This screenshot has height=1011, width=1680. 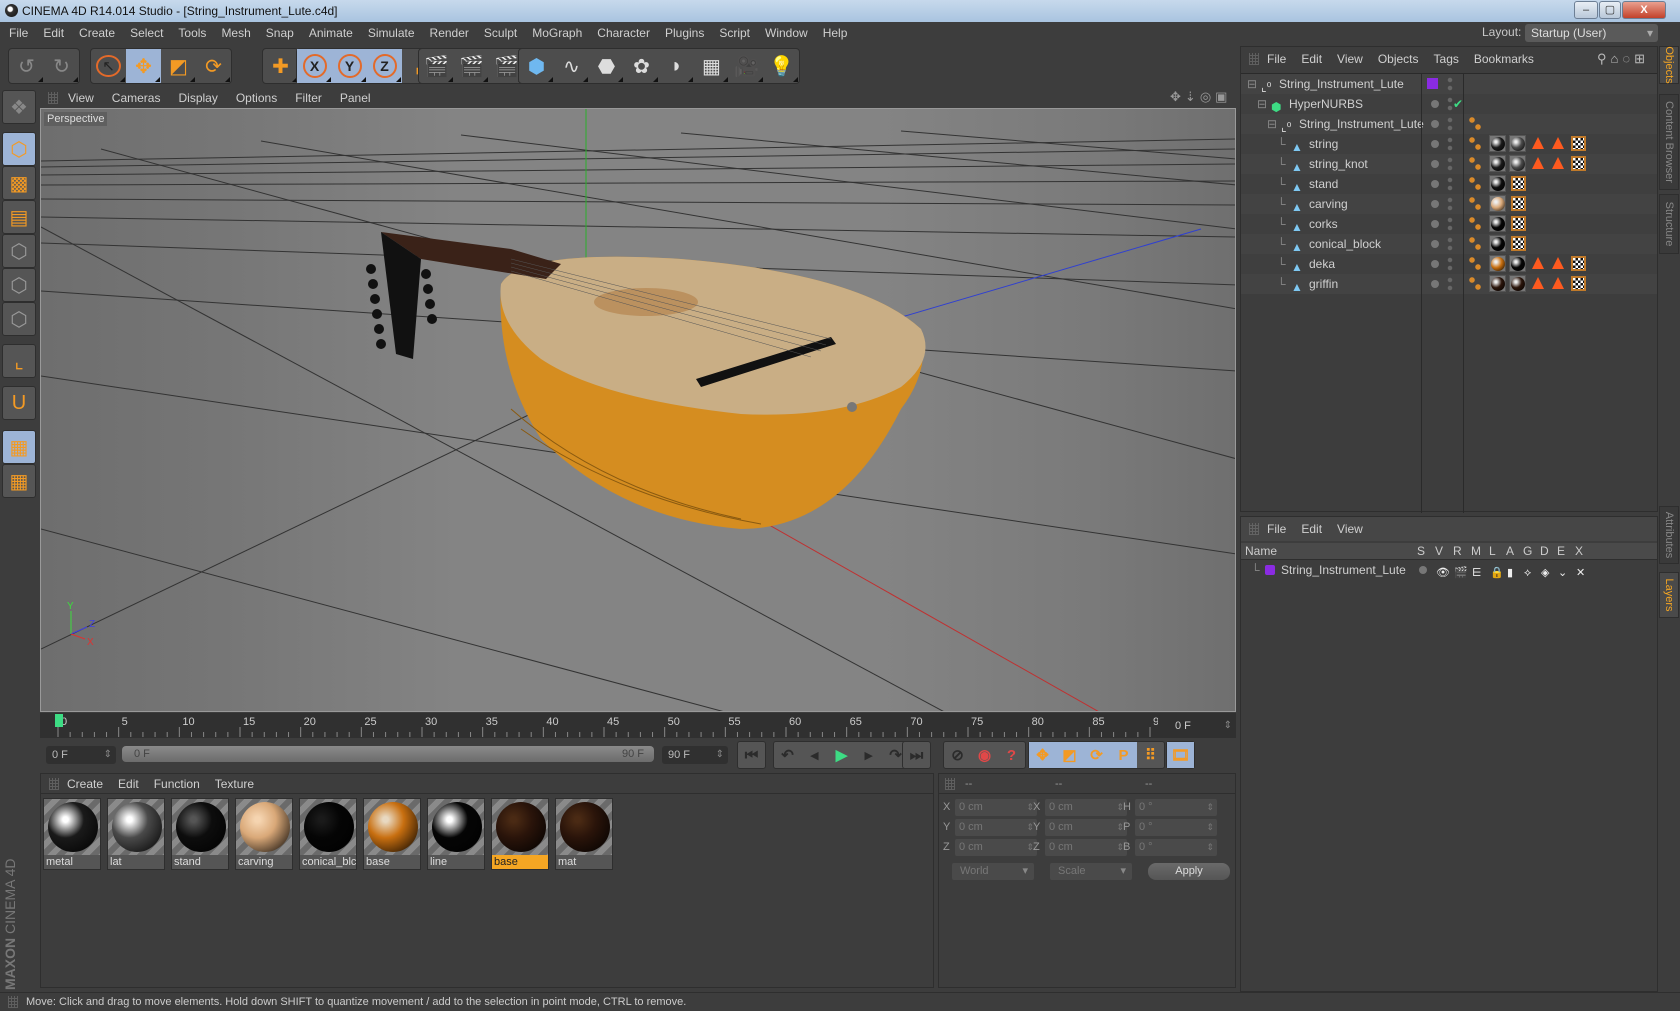 What do you see at coordinates (1510, 551) in the screenshot?
I see `layer-column-a: A` at bounding box center [1510, 551].